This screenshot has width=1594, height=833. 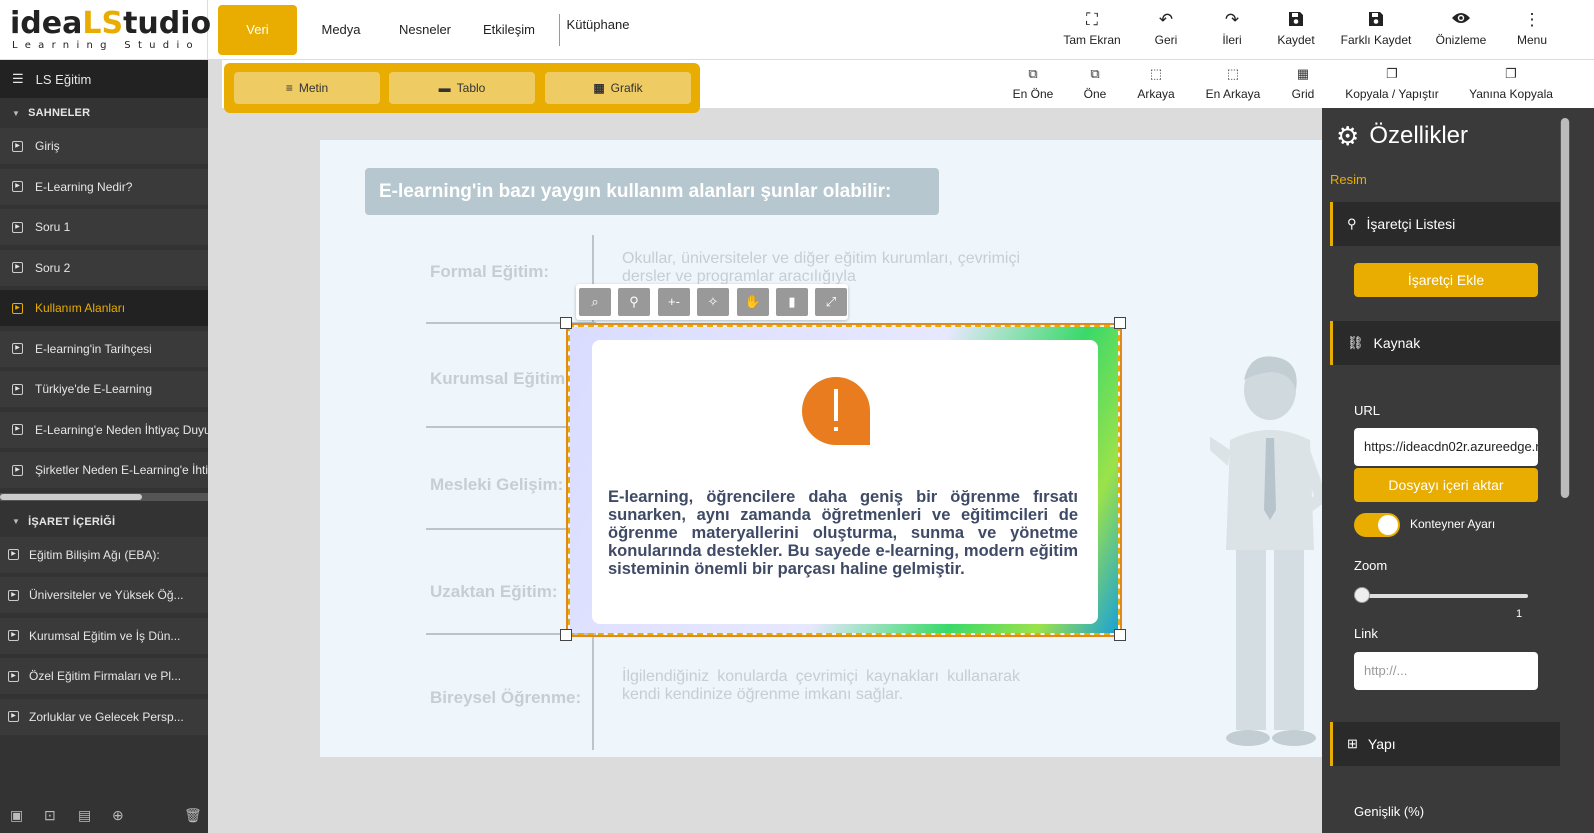 I want to click on properties-scrollbar, so click(x=1565, y=308).